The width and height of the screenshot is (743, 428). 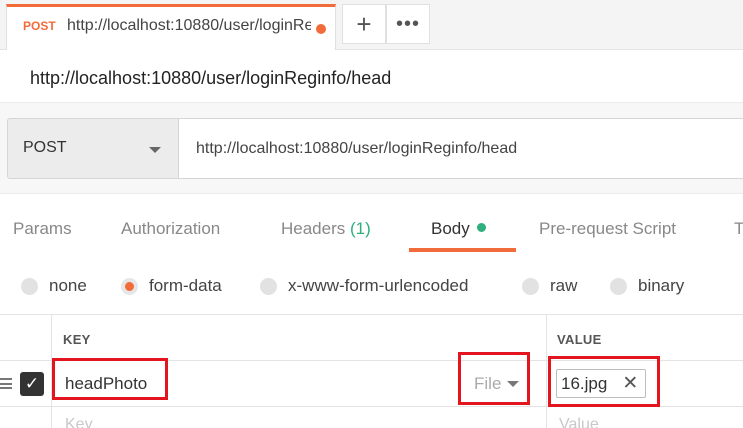 I want to click on row-enabled-checkbox: ✓, so click(x=32, y=384).